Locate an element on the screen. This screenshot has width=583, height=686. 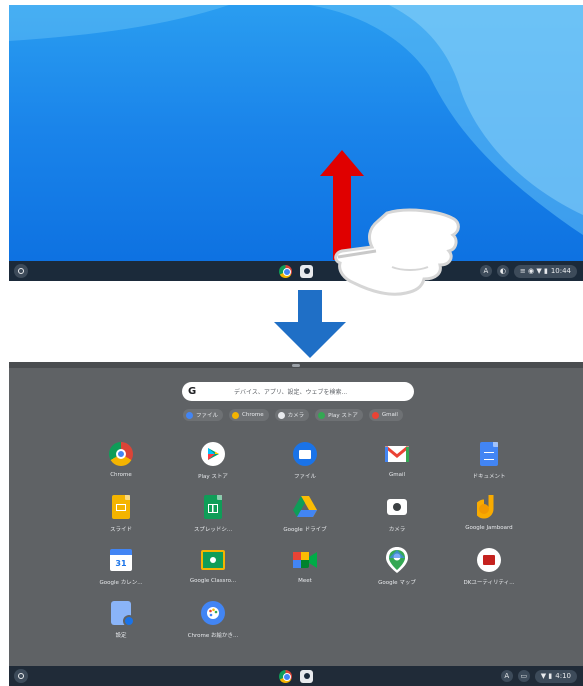
app-tile-drive: Google ドライブ is located at coordinates (305, 521).